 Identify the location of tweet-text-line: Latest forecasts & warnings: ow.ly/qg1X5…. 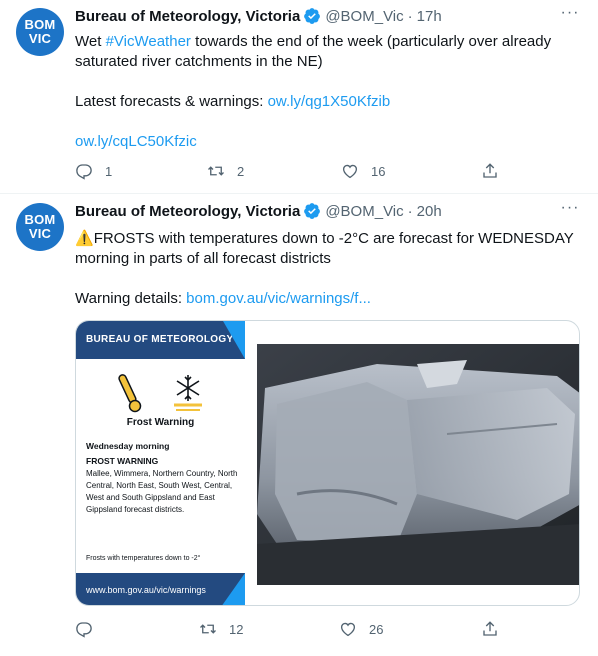
(327, 102).